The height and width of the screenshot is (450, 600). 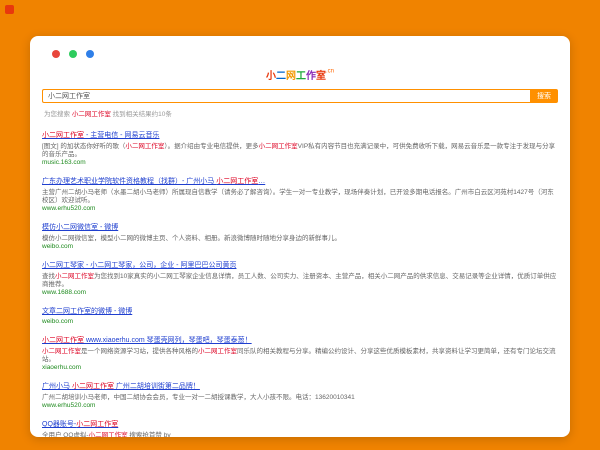 I want to click on top-search-bar: 搜索, so click(x=300, y=96).